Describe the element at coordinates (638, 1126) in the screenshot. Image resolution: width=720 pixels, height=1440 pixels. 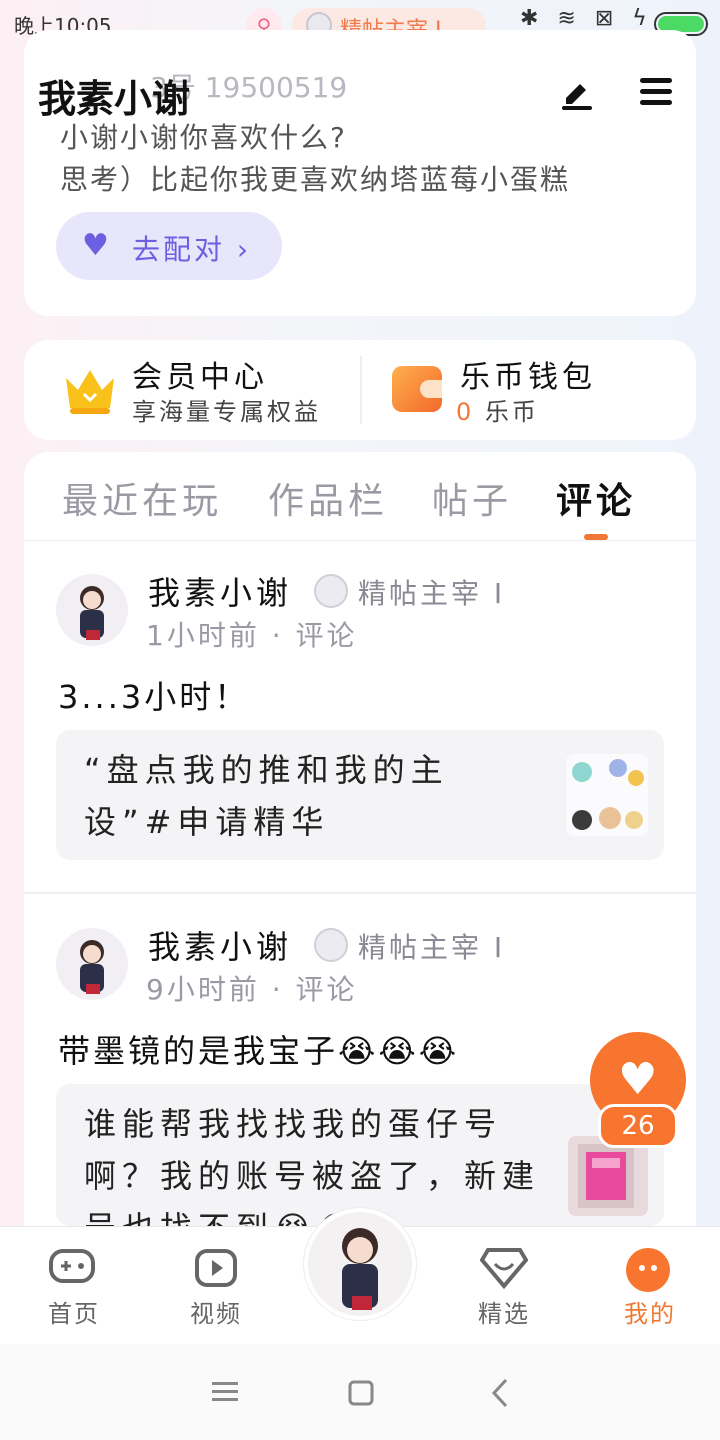
I see `like-count: 26` at that location.